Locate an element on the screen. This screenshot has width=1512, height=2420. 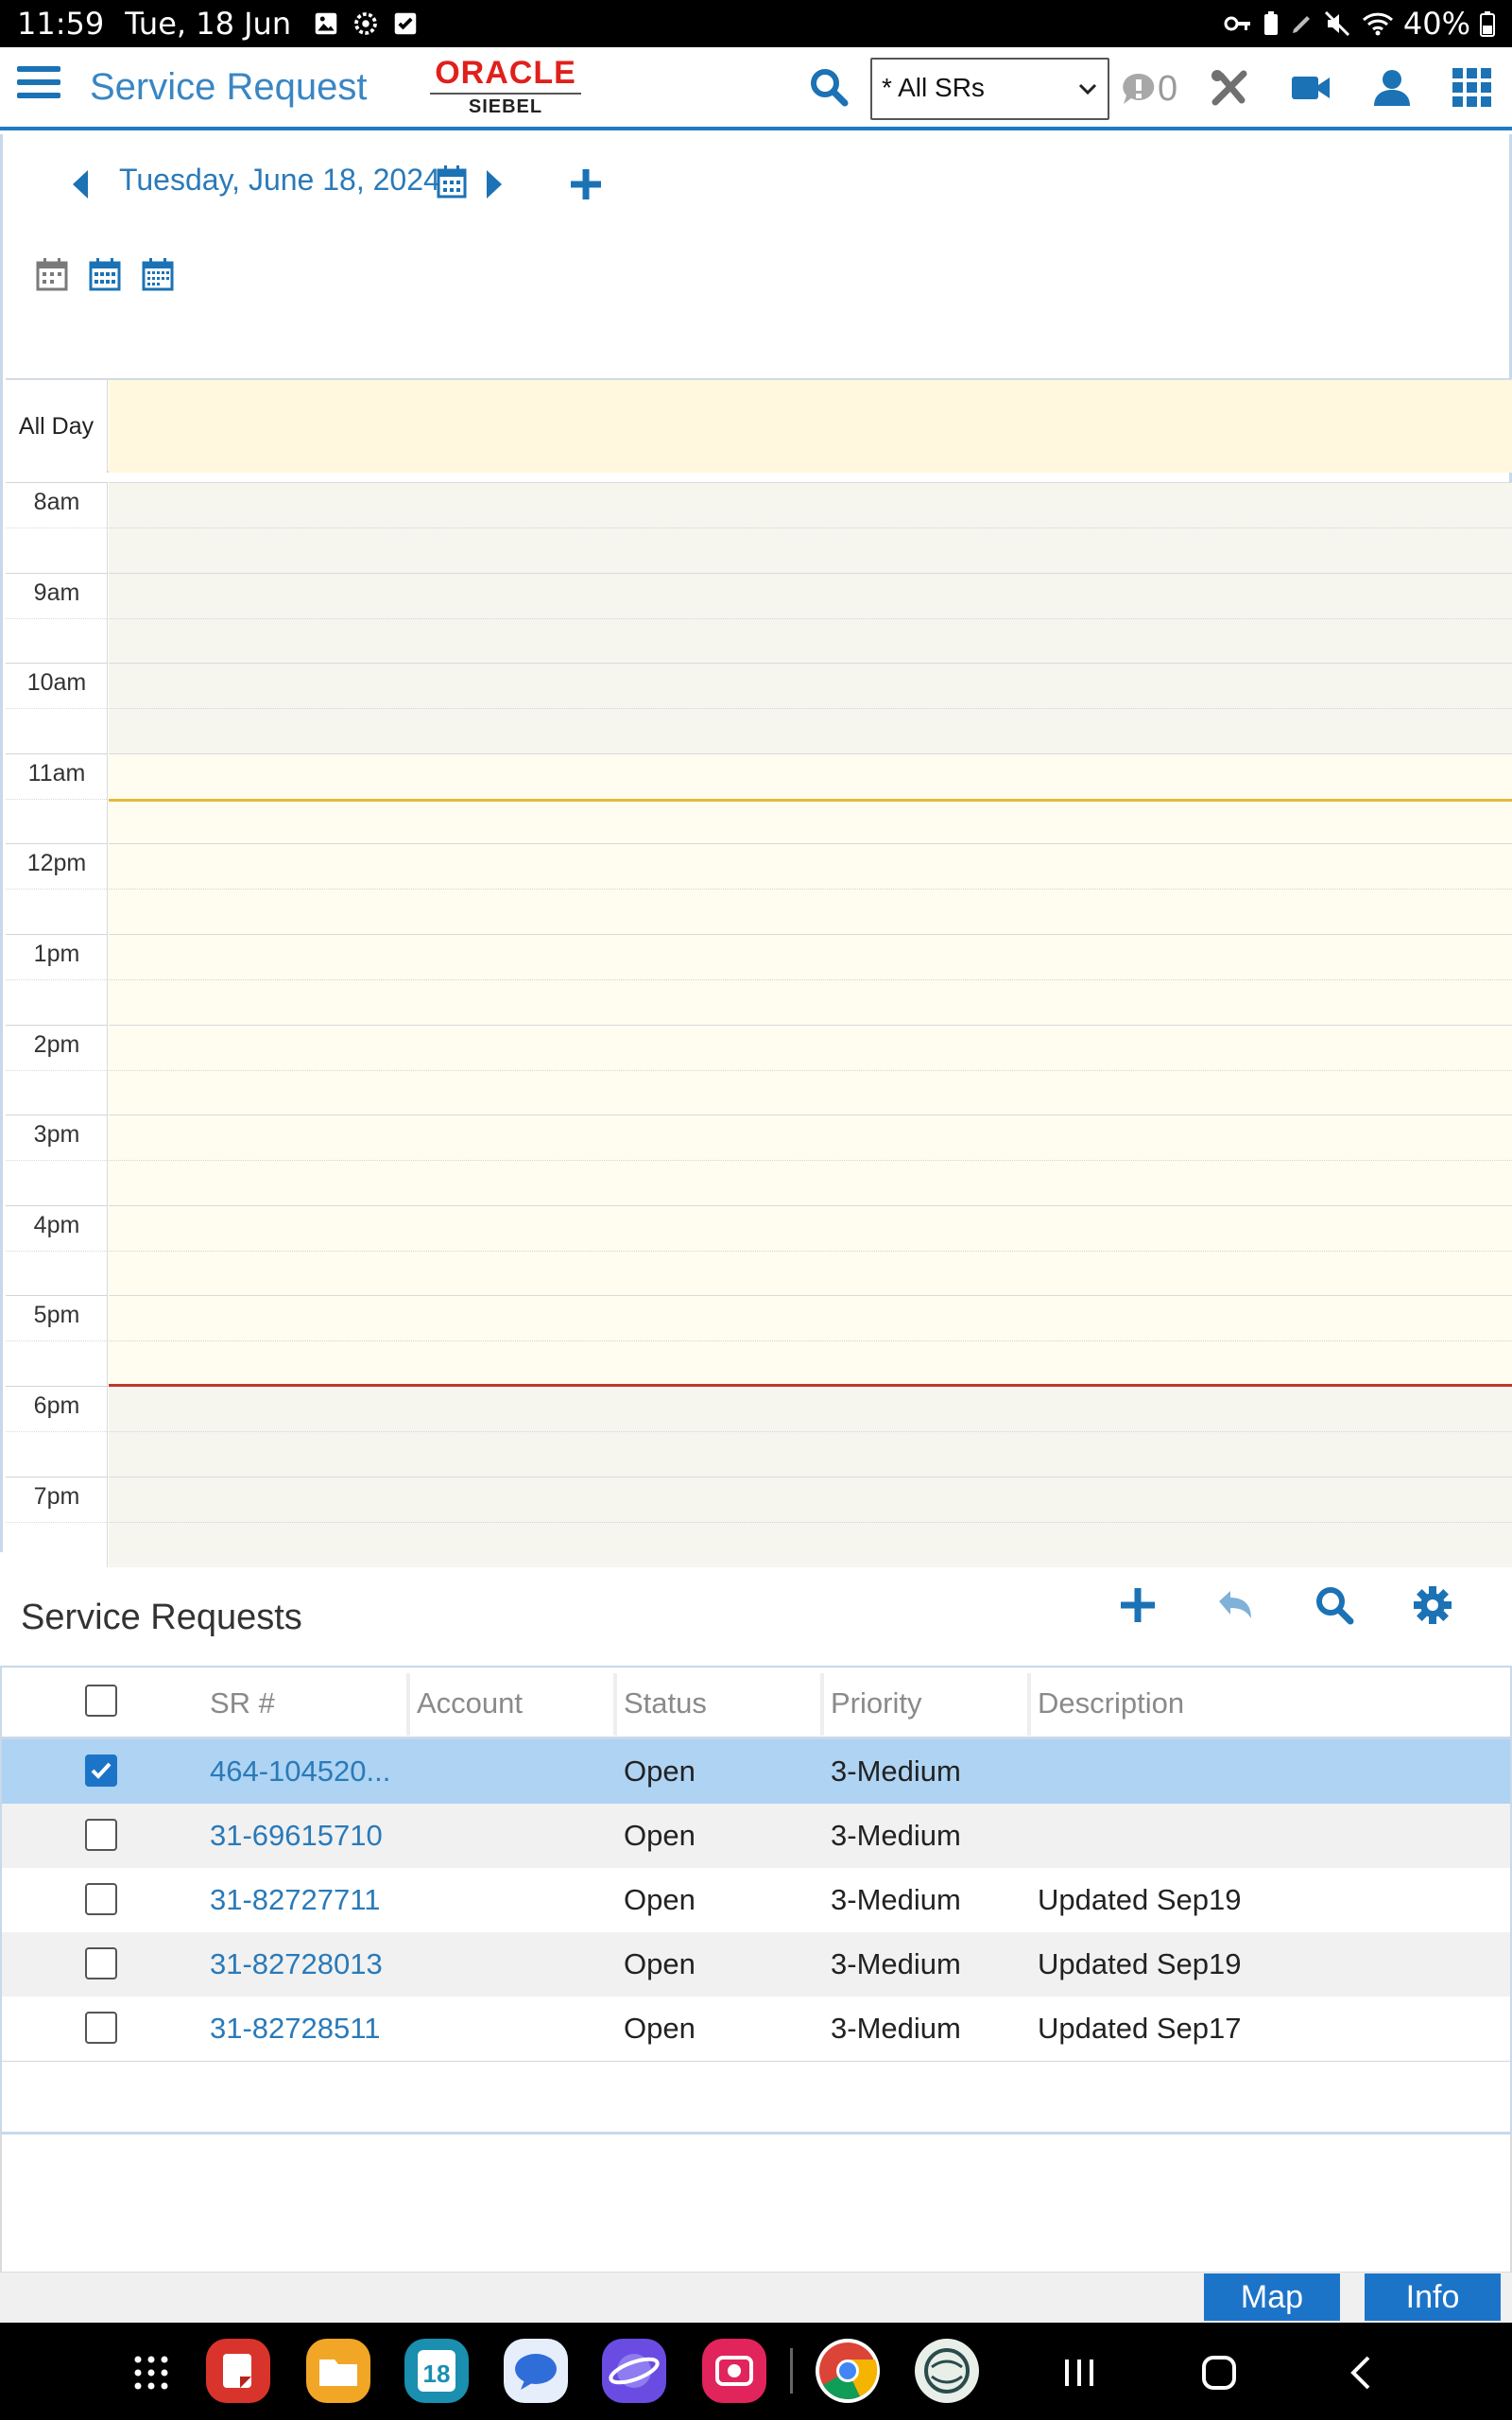
add-event-plus-icon is located at coordinates (586, 184).